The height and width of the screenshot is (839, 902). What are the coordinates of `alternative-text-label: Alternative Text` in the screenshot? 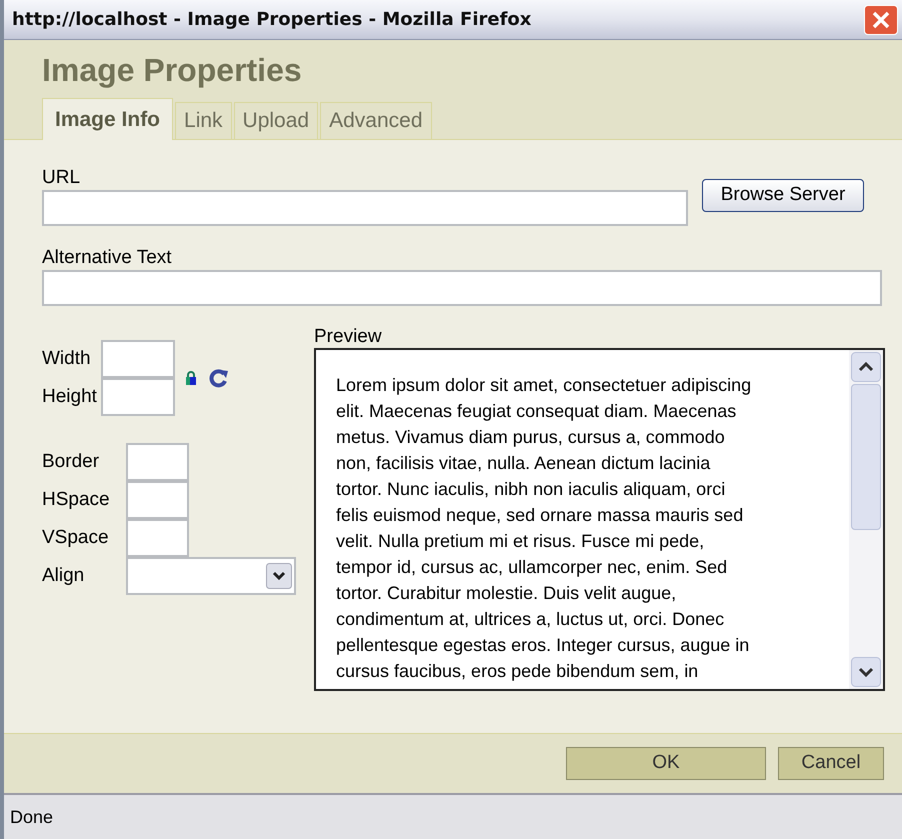 It's located at (107, 258).